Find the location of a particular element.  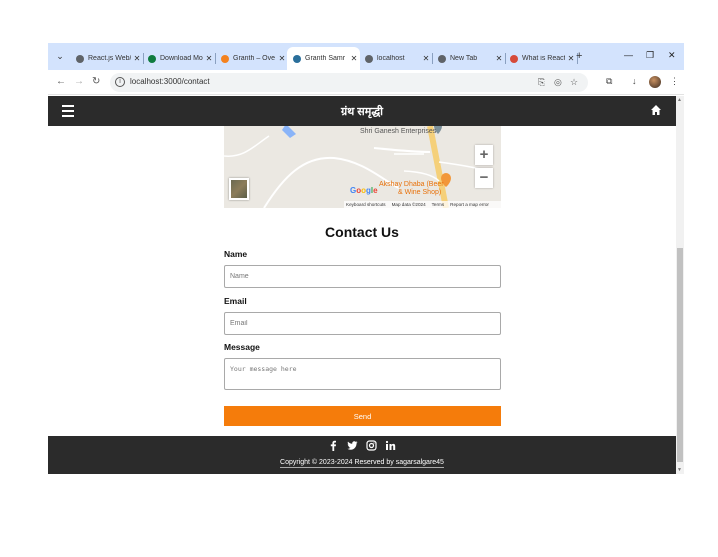

linkedin-icon is located at coordinates (390, 445).